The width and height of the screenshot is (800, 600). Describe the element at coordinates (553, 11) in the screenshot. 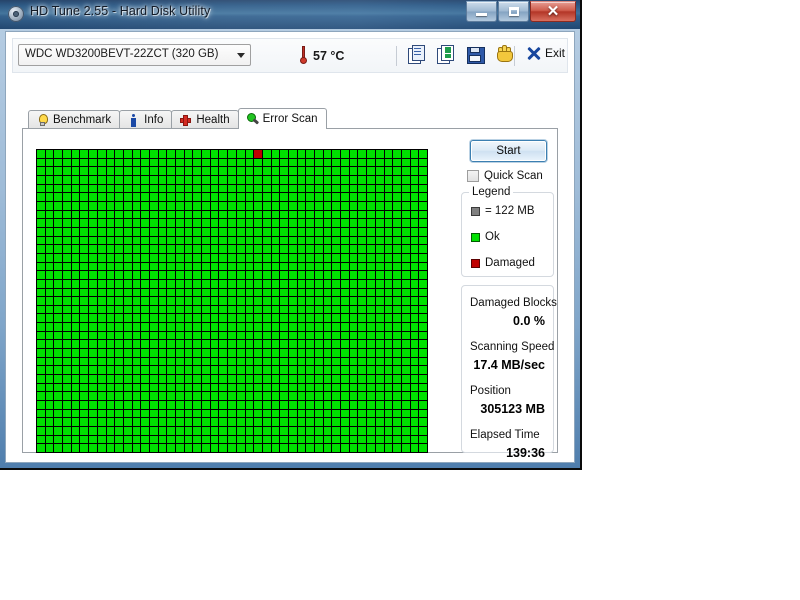

I see `close-button: ✕` at that location.